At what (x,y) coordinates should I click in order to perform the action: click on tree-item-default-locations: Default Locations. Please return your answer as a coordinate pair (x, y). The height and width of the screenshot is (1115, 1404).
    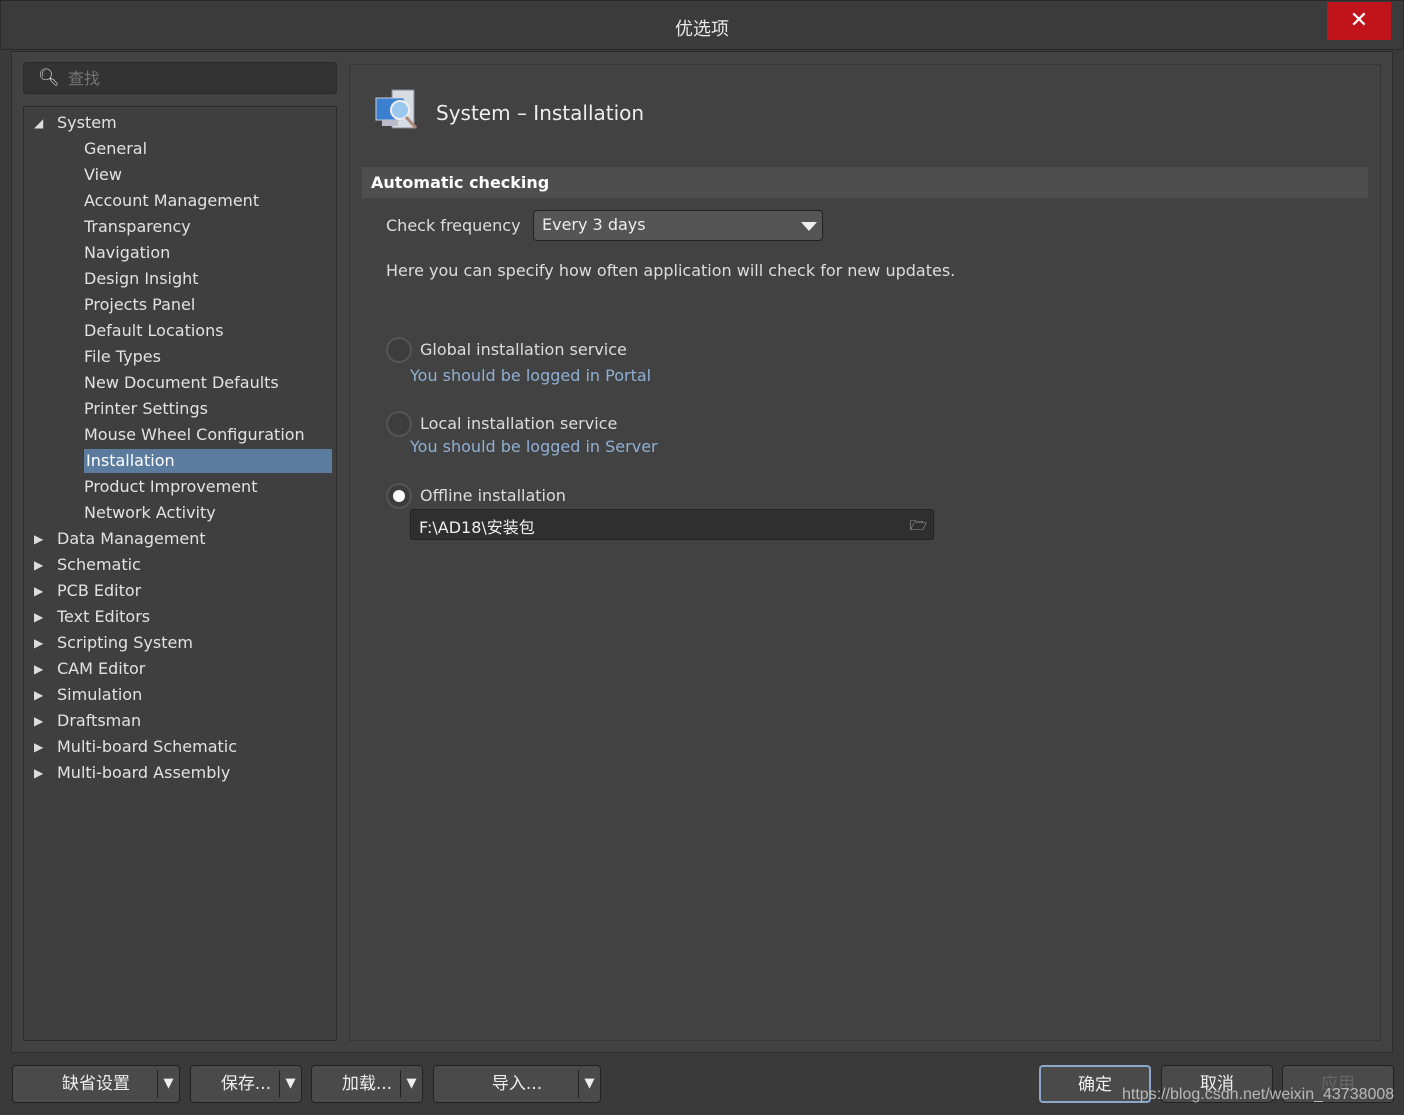
    Looking at the image, I should click on (154, 331).